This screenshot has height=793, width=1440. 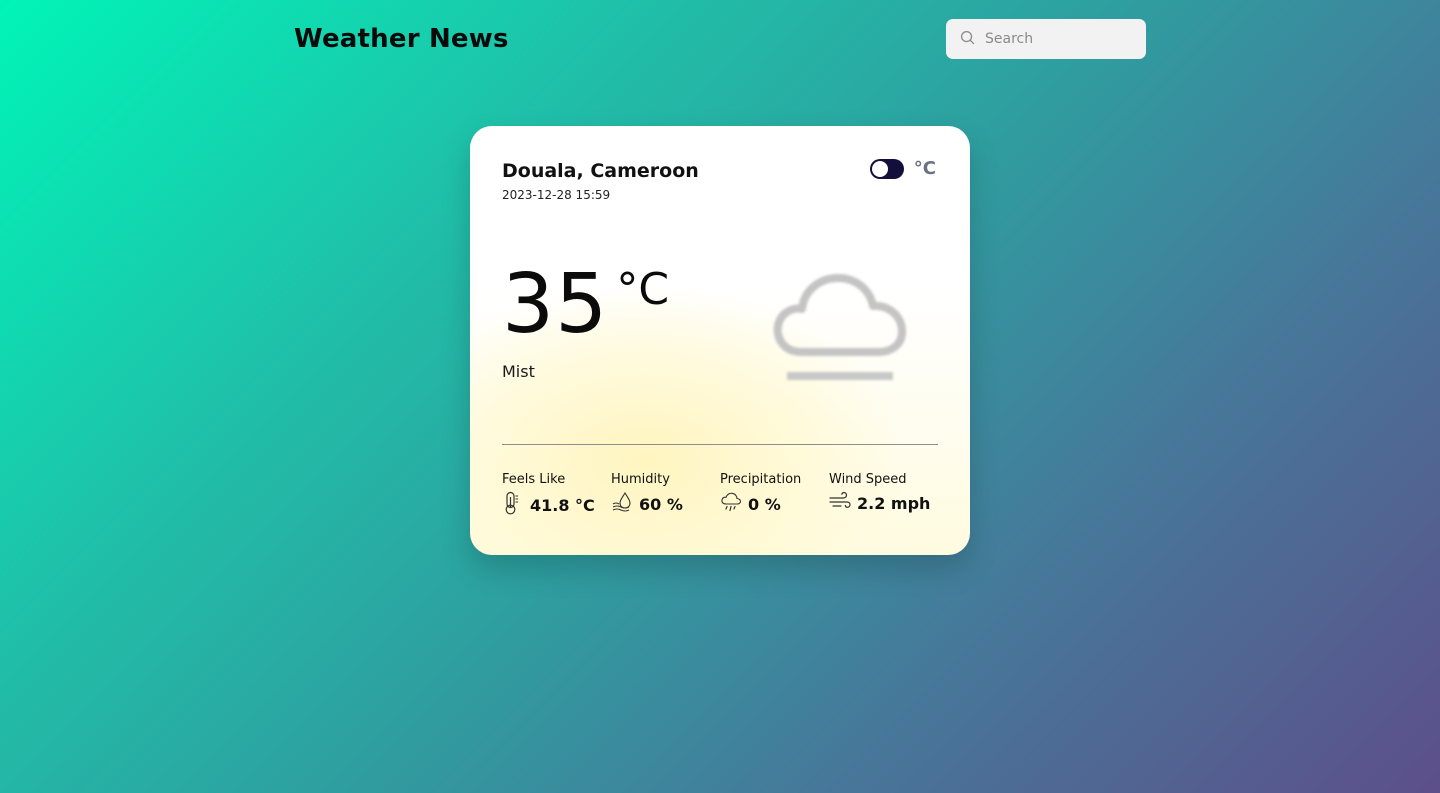 I want to click on unit-toggle: °C, so click(x=902, y=168).